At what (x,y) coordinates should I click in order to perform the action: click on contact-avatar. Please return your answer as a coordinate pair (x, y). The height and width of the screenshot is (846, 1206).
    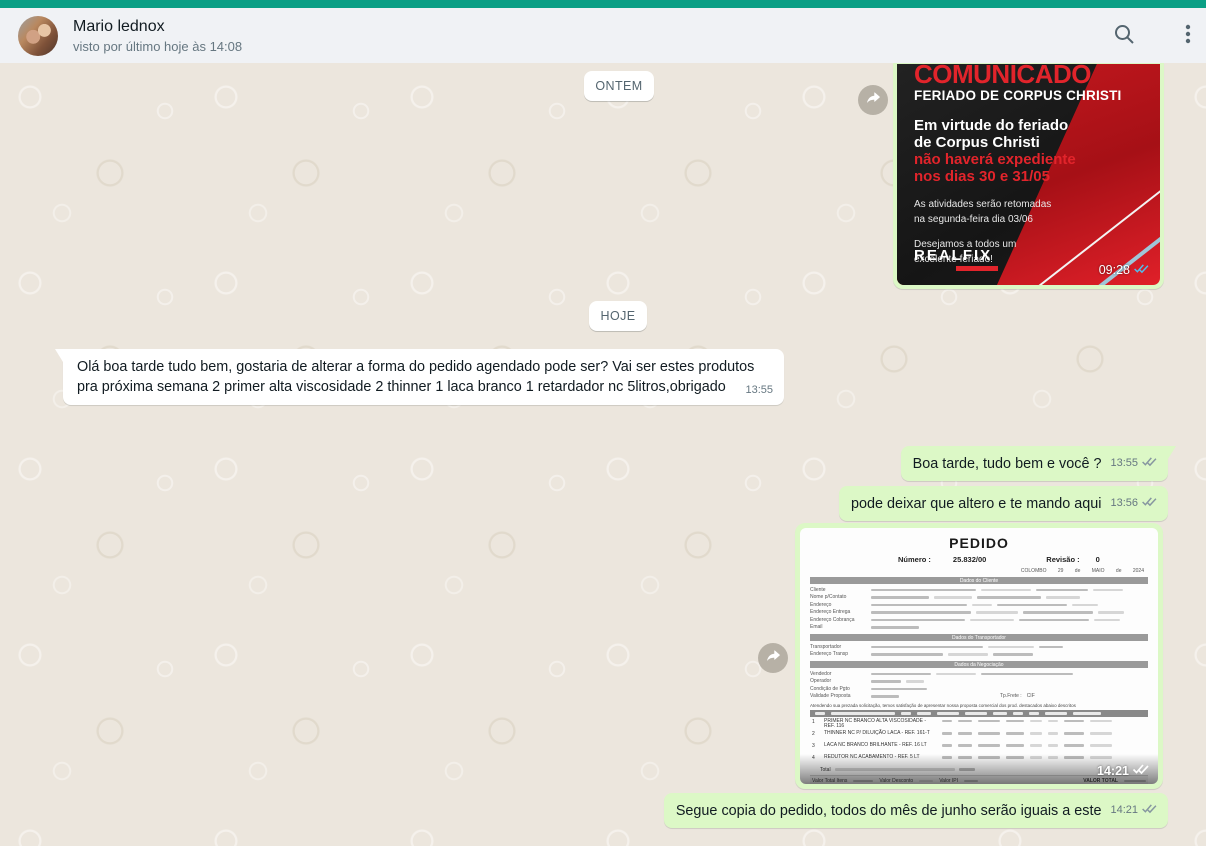
    Looking at the image, I should click on (38, 35).